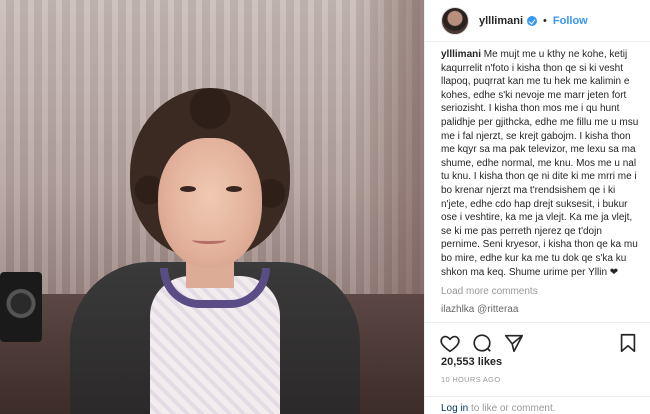 This screenshot has width=650, height=414. What do you see at coordinates (480, 309) in the screenshot?
I see `partial-comment: ilazhlka @ritteraa` at bounding box center [480, 309].